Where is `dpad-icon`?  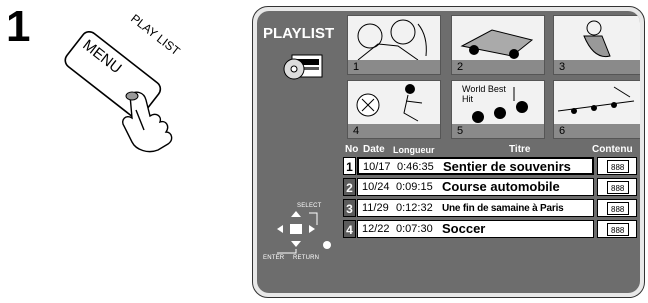 dpad-icon is located at coordinates (304, 232).